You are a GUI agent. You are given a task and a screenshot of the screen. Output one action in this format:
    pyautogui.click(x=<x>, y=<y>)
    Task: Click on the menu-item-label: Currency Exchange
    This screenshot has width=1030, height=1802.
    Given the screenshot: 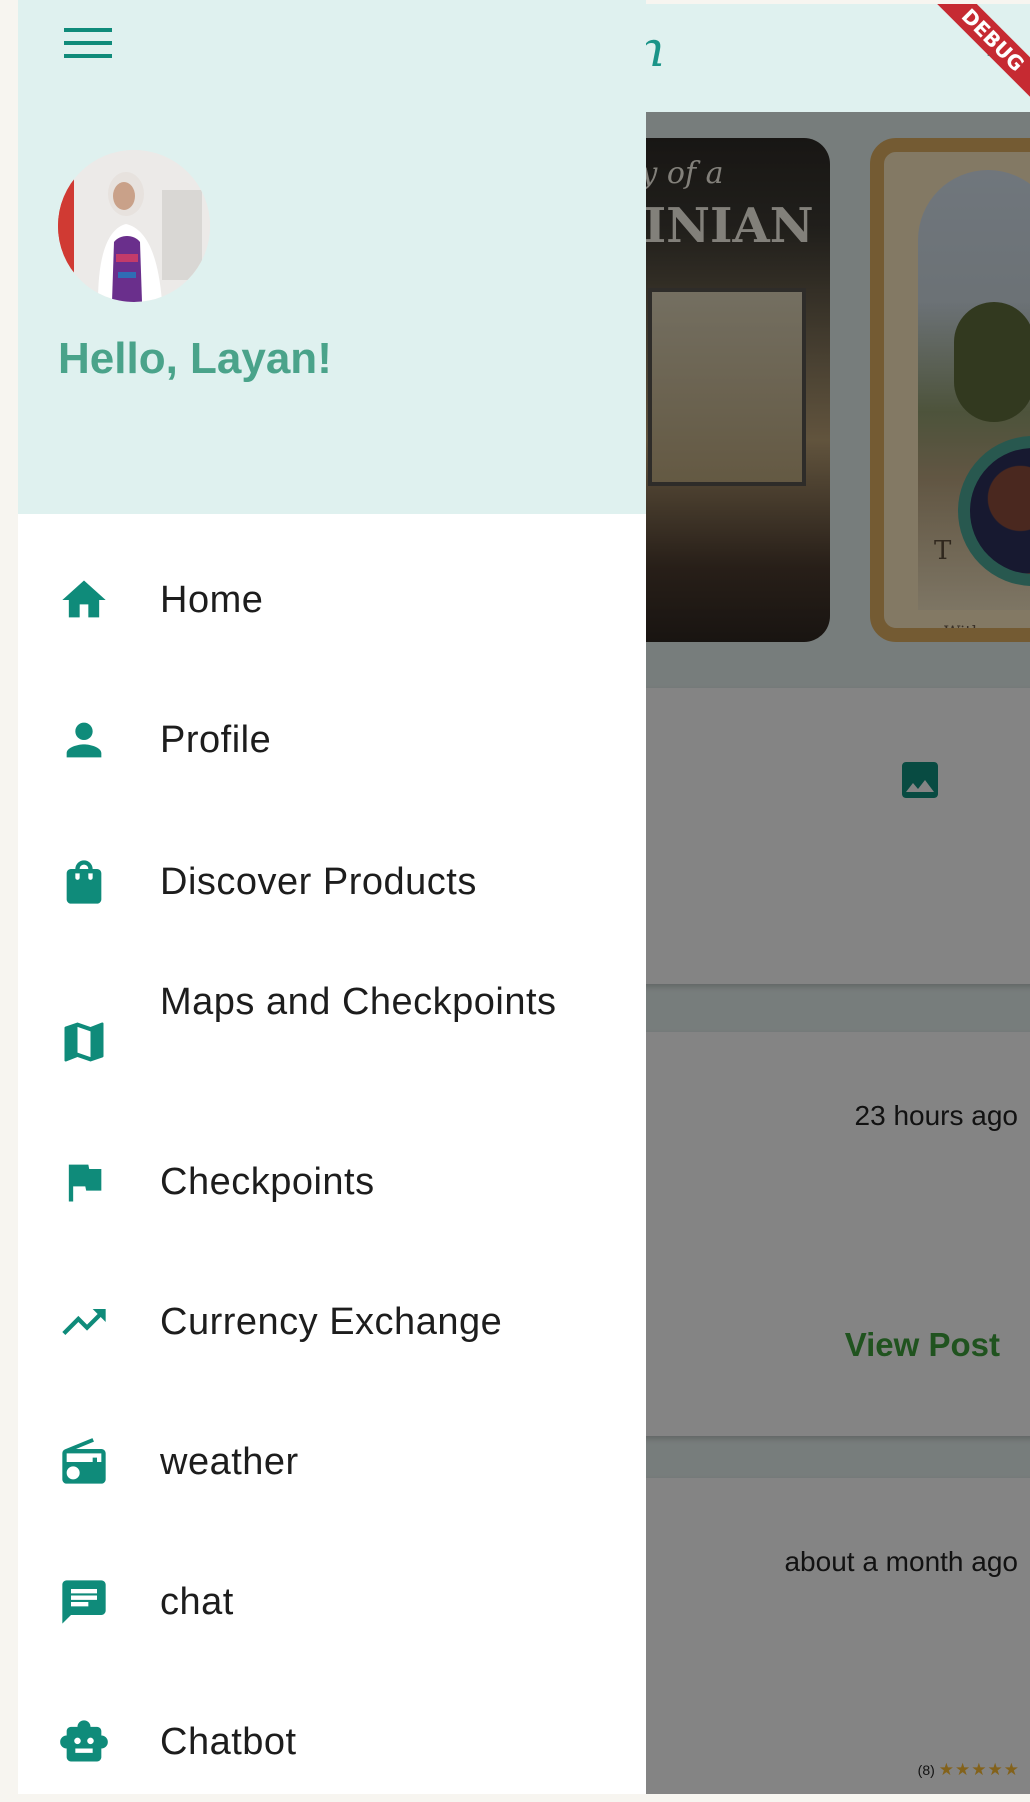 What is the action you would take?
    pyautogui.click(x=331, y=1322)
    